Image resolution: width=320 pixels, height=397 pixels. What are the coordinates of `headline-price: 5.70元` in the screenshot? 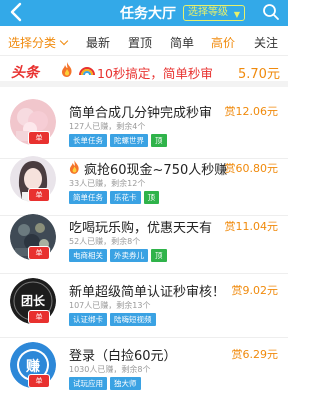 It's located at (259, 74).